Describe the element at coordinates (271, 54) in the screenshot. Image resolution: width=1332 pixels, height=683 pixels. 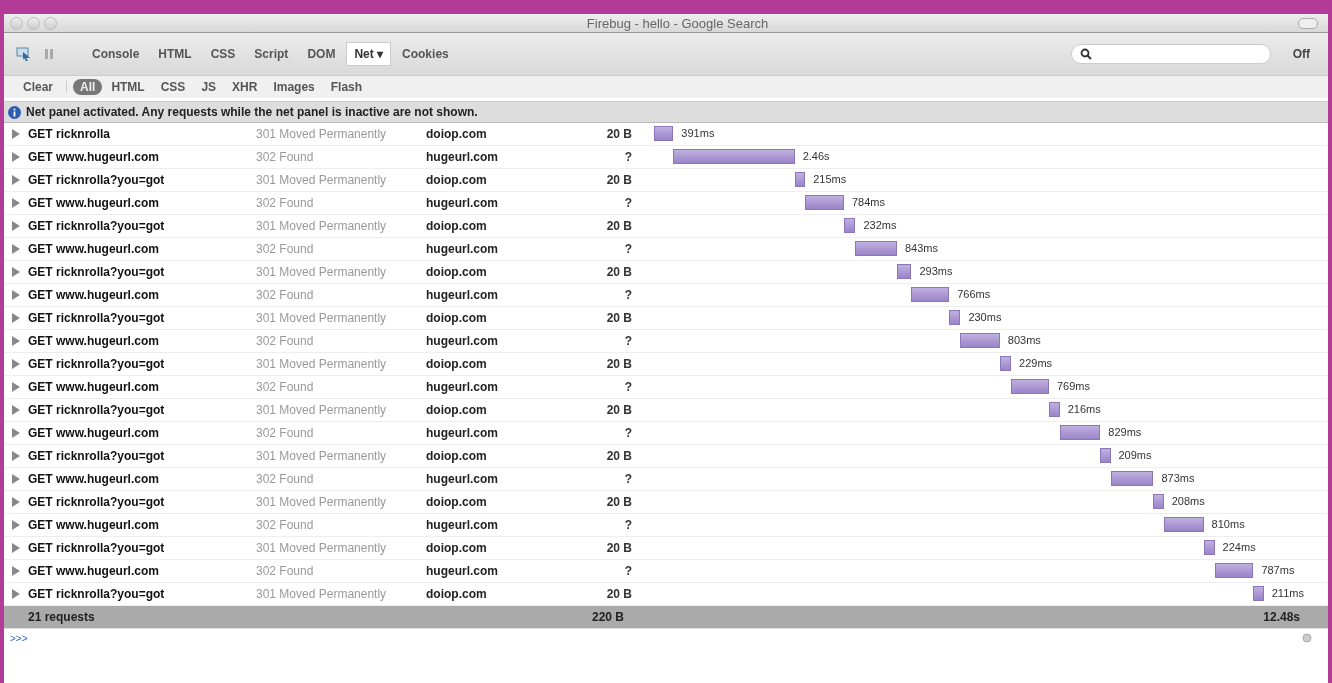
I see `panel-tab: Script` at that location.